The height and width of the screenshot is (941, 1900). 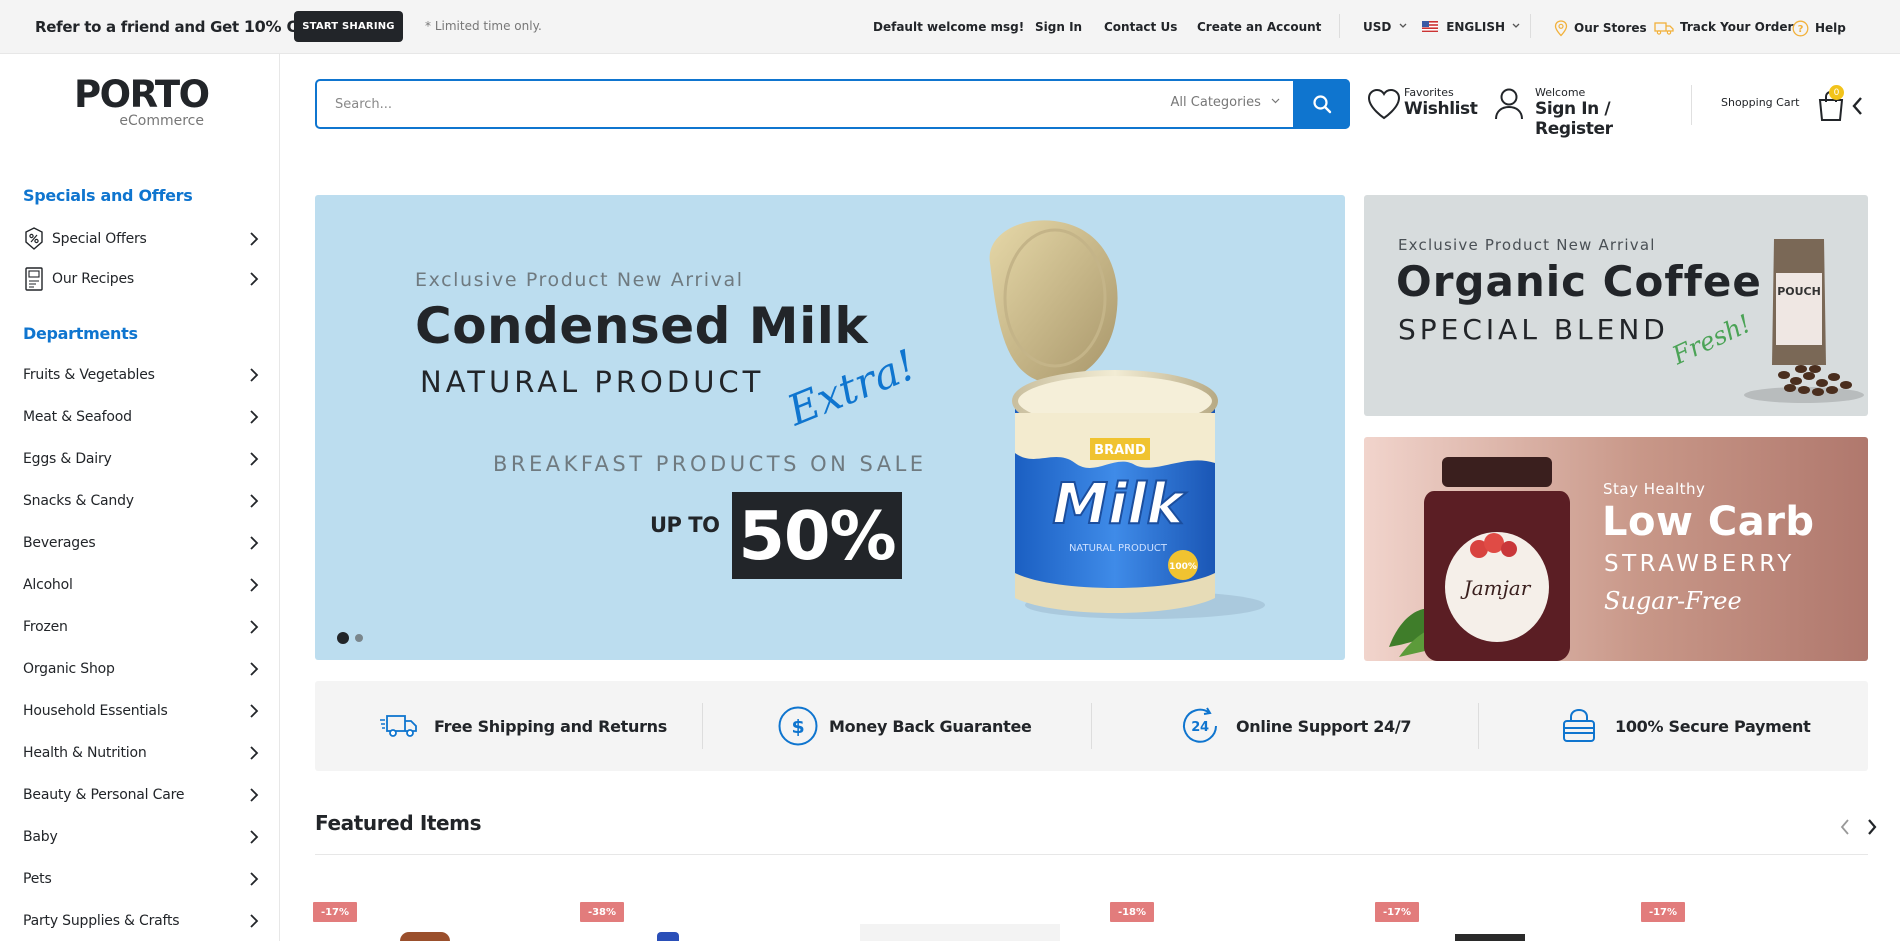 I want to click on sidebar-item-label: Fruits & Vegetables, so click(x=89, y=375).